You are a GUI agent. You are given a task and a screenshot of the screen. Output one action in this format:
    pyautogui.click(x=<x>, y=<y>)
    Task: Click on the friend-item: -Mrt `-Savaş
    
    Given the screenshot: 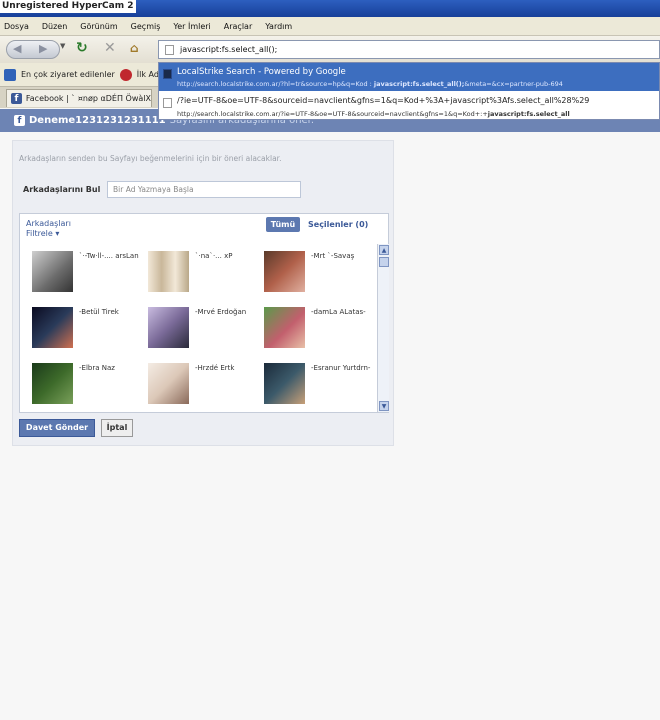 What is the action you would take?
    pyautogui.click(x=318, y=274)
    